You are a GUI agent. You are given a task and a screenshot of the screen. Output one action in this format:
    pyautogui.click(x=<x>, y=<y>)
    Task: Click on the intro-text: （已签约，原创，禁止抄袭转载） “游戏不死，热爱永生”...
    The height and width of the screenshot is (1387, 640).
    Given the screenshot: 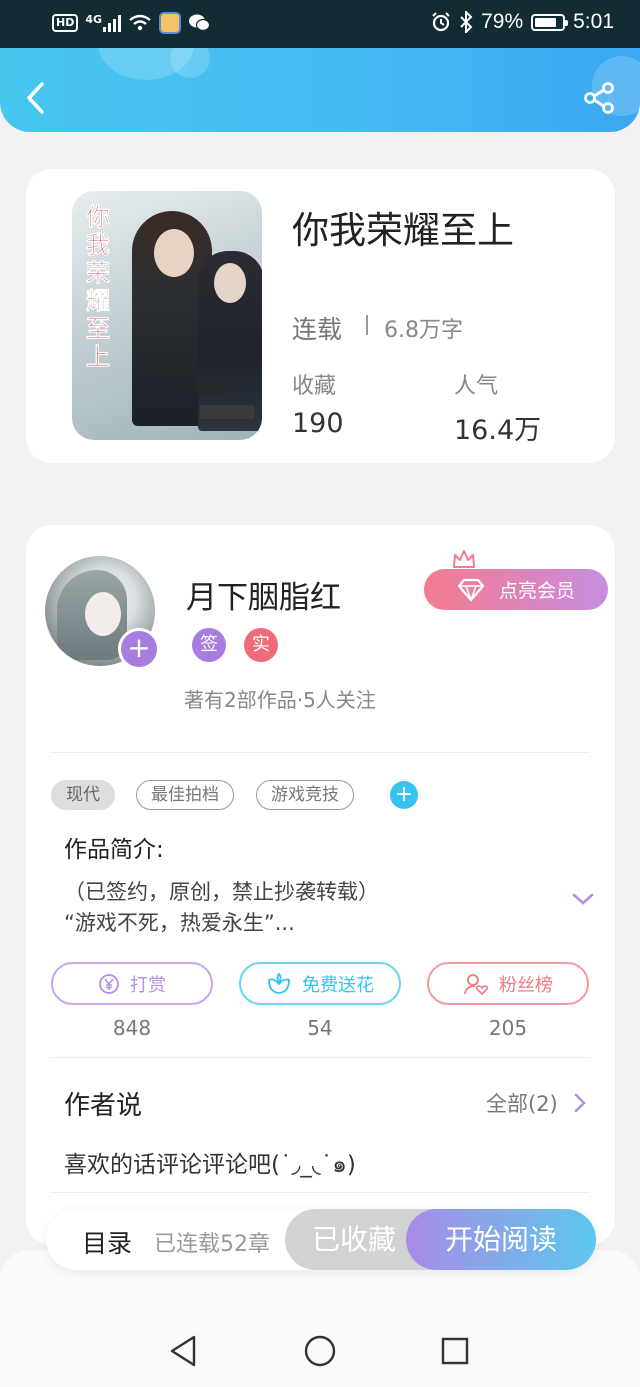 What is the action you would take?
    pyautogui.click(x=221, y=908)
    